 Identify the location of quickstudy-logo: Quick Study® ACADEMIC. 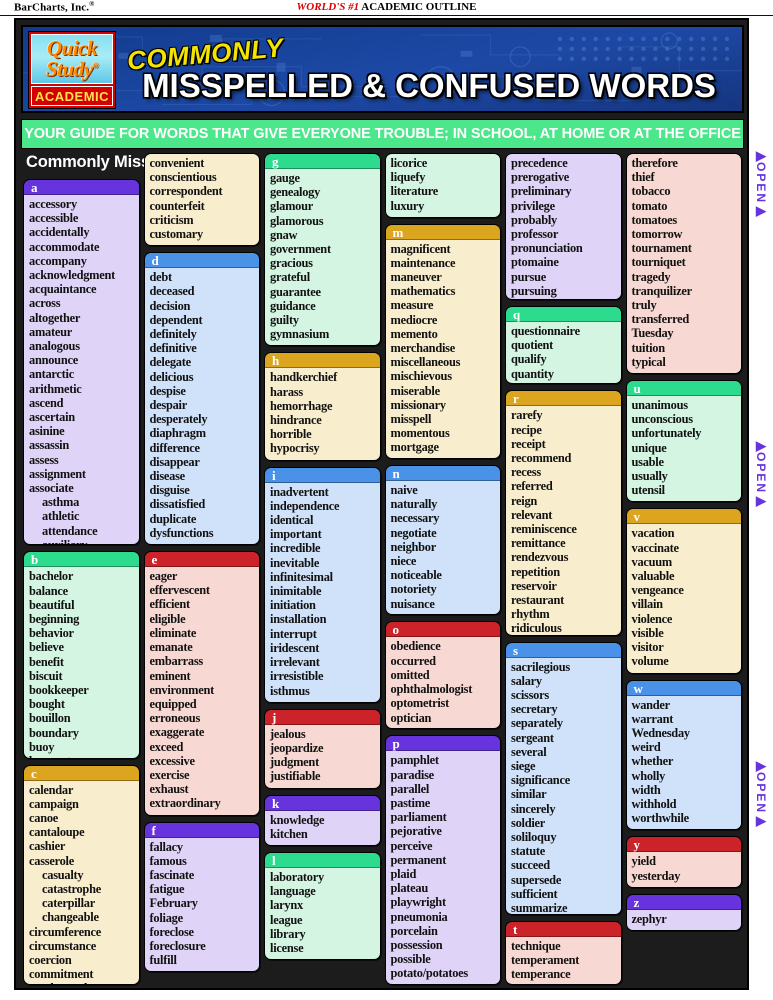
(72, 70).